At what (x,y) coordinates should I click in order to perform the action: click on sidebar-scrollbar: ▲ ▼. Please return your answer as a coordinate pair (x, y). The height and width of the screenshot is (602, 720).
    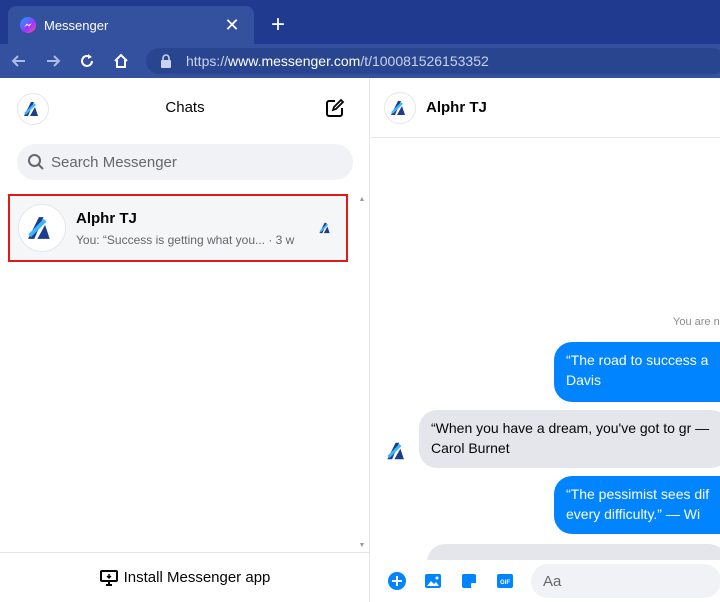
    Looking at the image, I should click on (362, 373).